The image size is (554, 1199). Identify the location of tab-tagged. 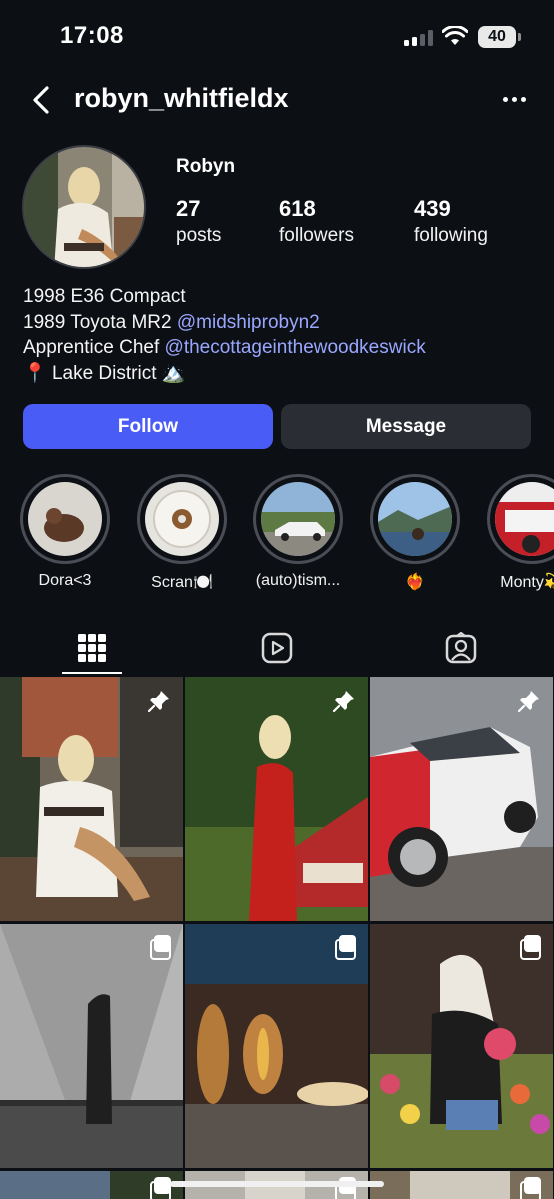
(461, 648).